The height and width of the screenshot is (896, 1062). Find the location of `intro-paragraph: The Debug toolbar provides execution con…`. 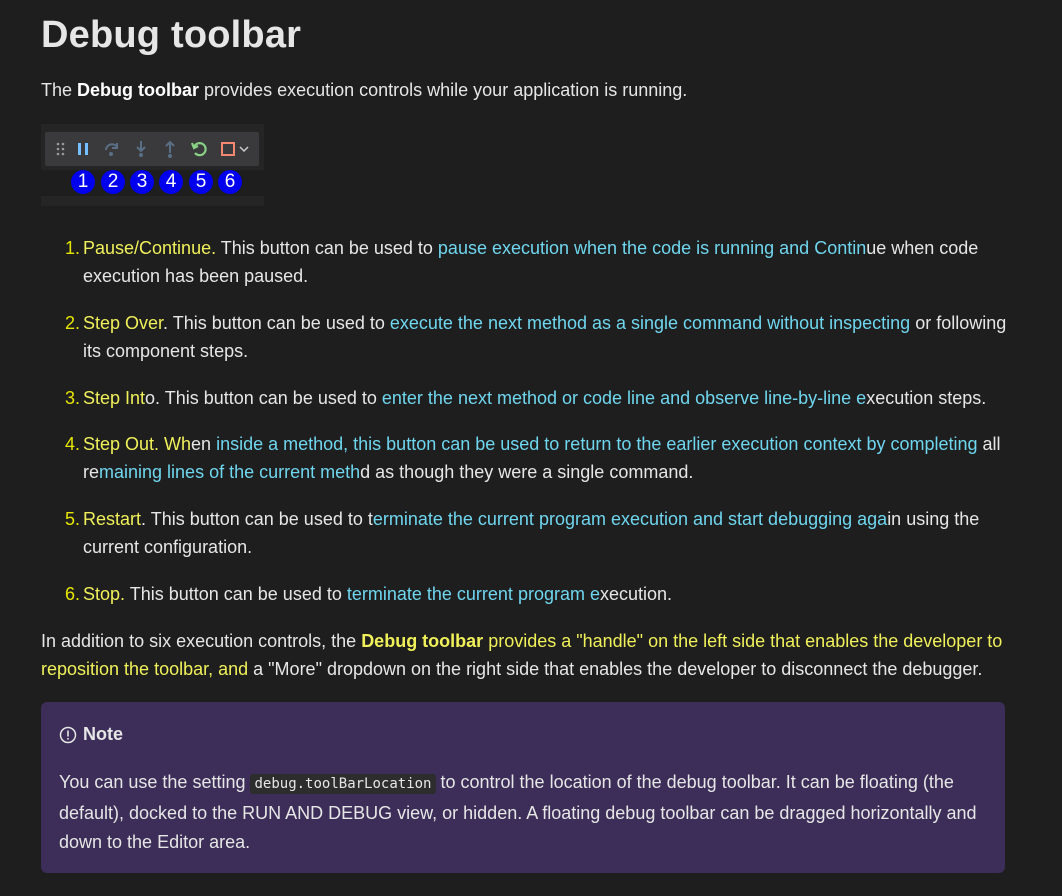

intro-paragraph: The Debug toolbar provides execution con… is located at coordinates (364, 90).